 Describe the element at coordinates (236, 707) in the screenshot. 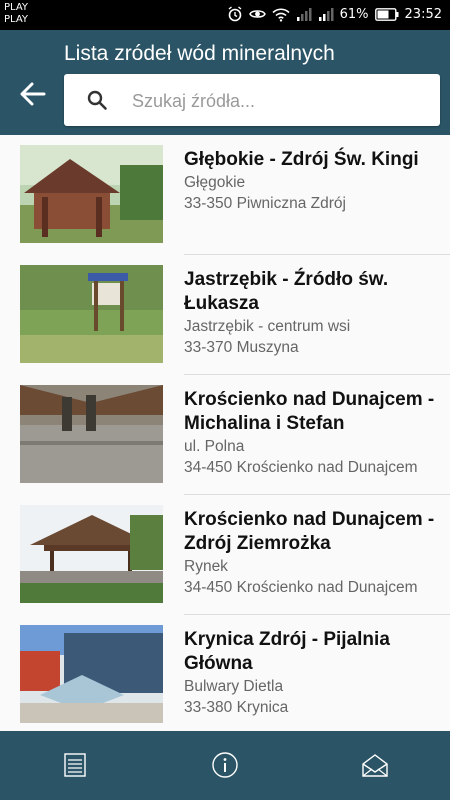

I see `spring-postcode: 33-380 Krynica` at that location.